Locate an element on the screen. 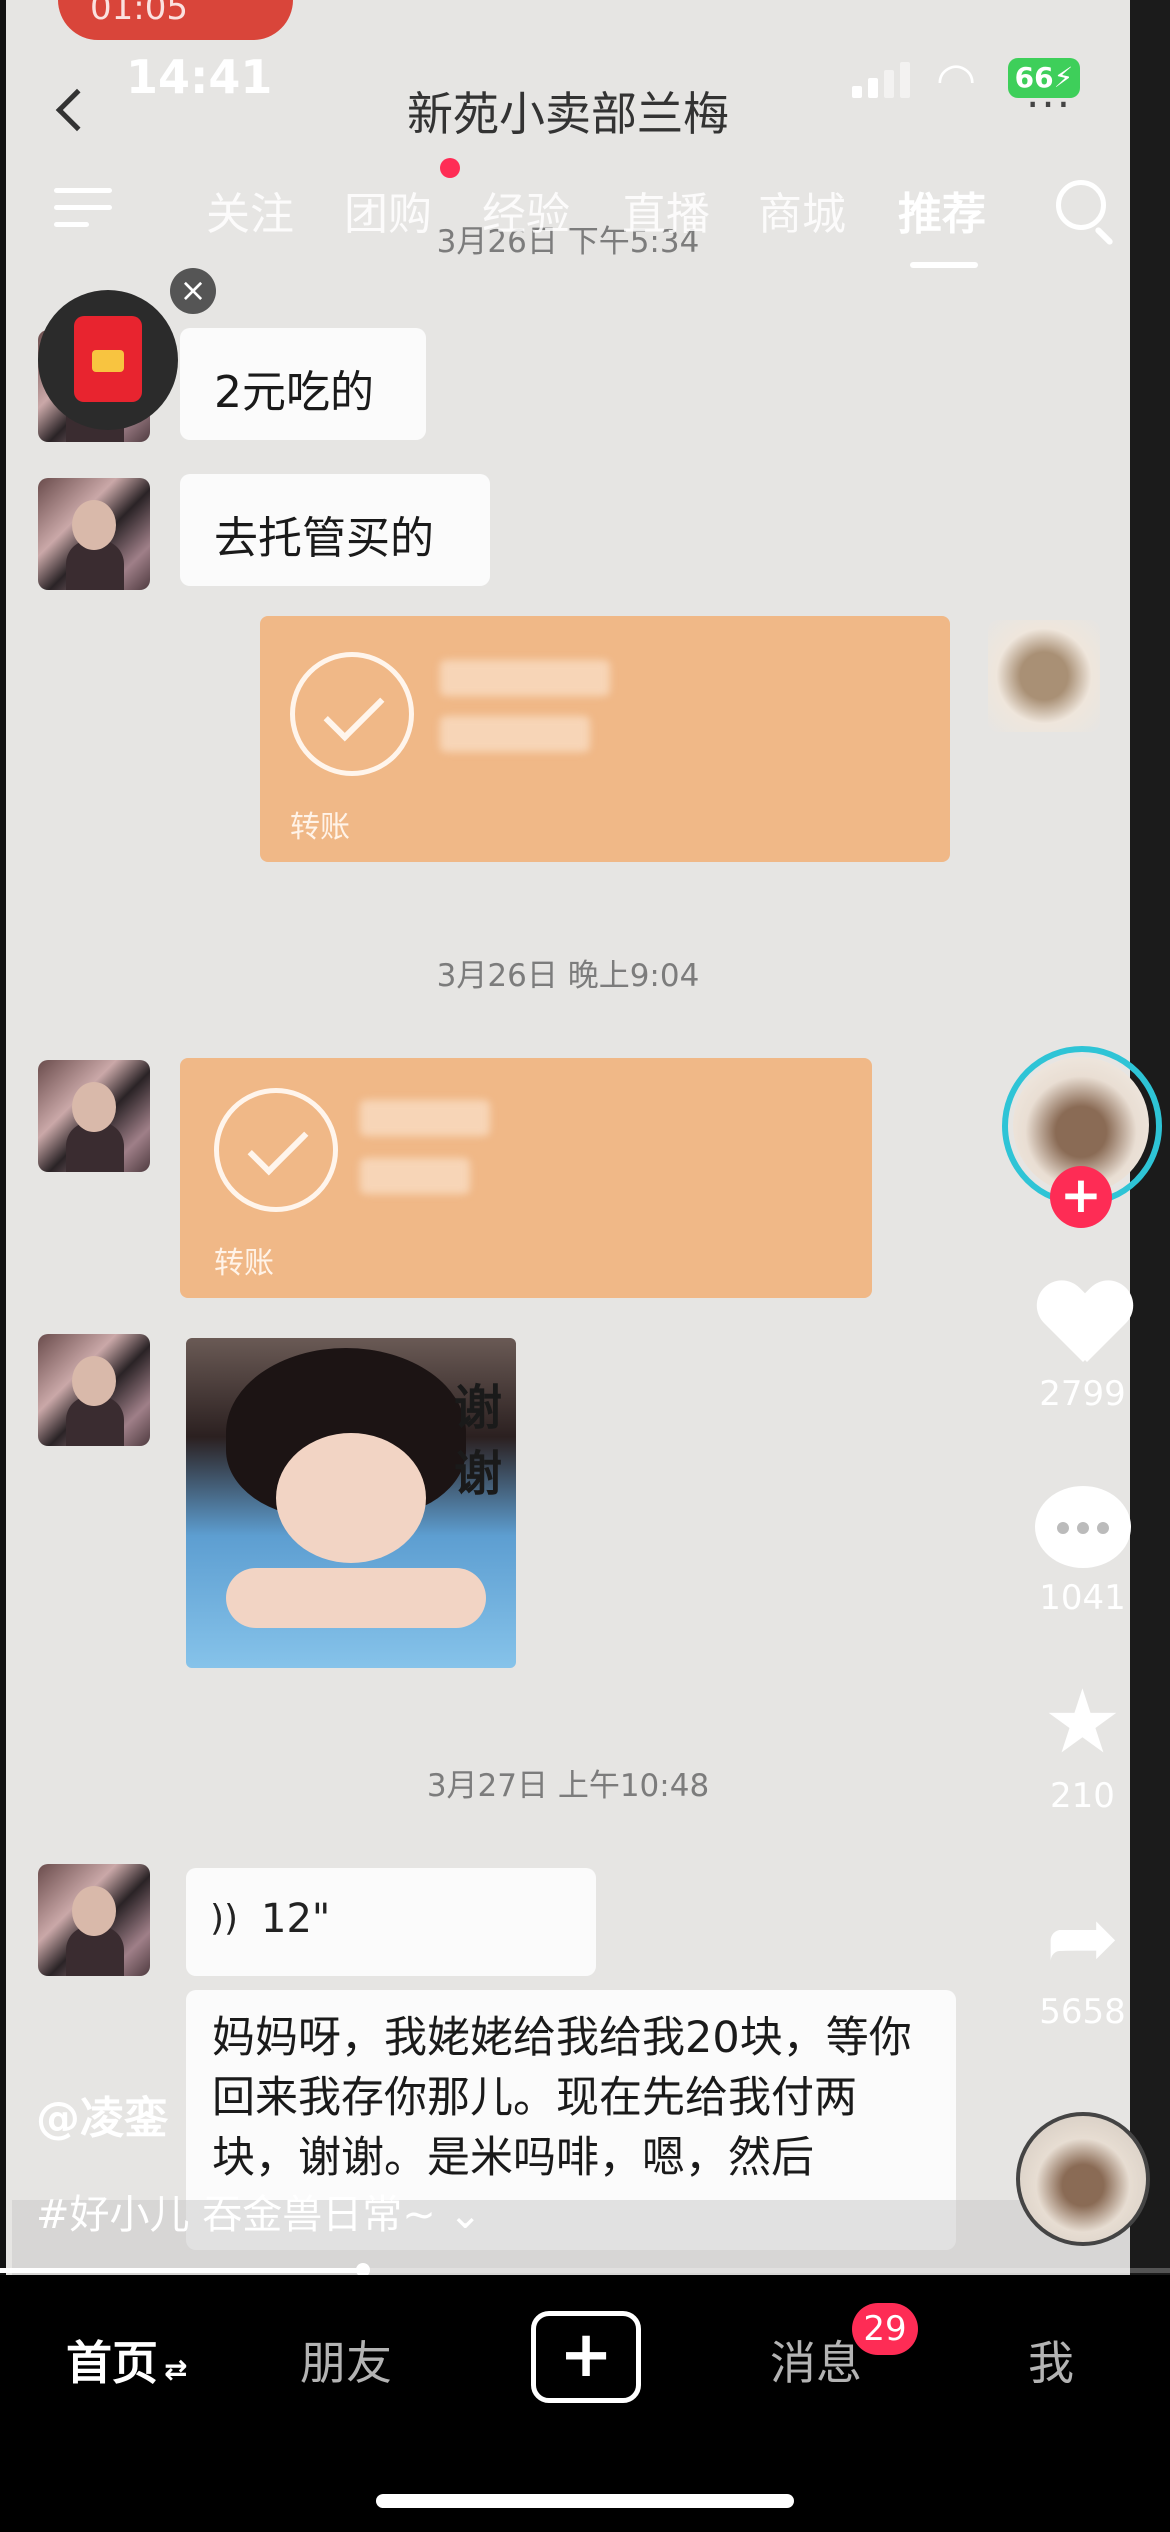  comment-button: 1041 is located at coordinates (1082, 1552).